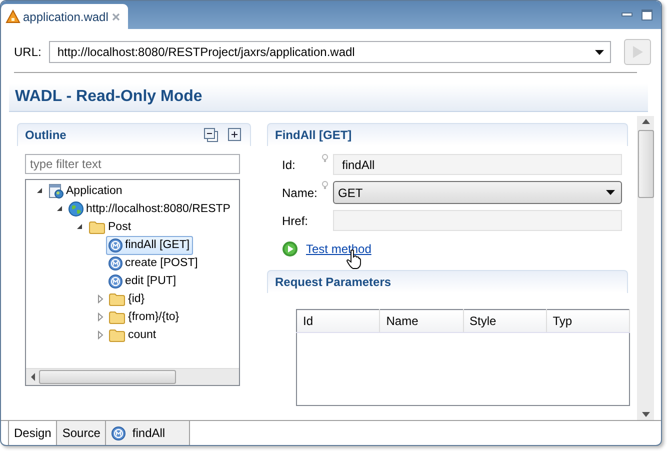 Image resolution: width=667 pixels, height=451 pixels. What do you see at coordinates (64, 16) in the screenshot?
I see `editor-tab: application.wadl` at bounding box center [64, 16].